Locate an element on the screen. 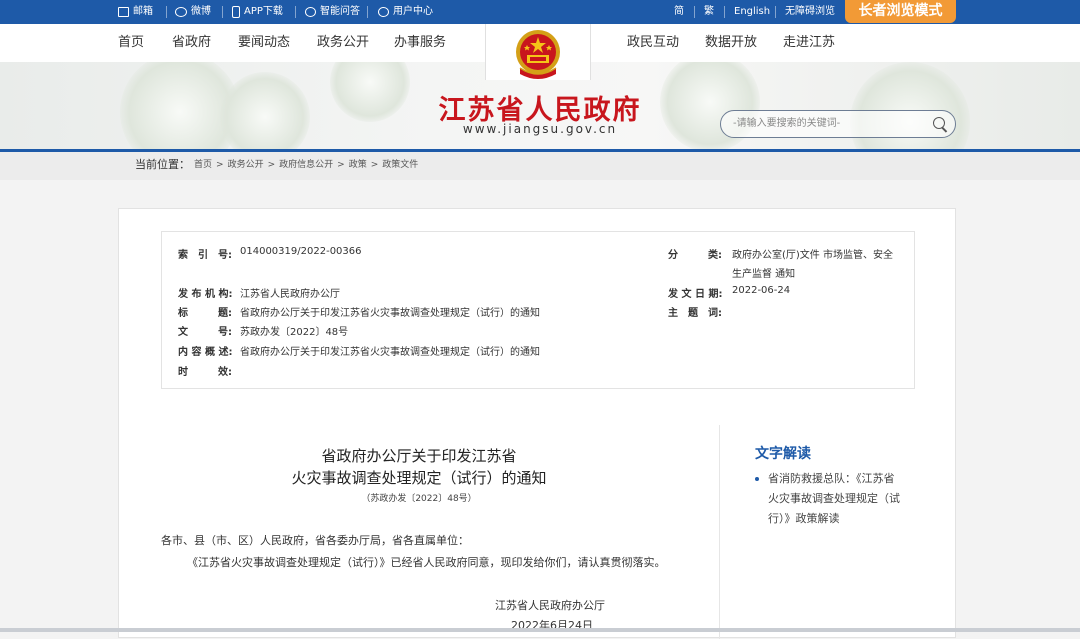 Image resolution: width=1080 pixels, height=639 pixels. user-icon is located at coordinates (383, 12).